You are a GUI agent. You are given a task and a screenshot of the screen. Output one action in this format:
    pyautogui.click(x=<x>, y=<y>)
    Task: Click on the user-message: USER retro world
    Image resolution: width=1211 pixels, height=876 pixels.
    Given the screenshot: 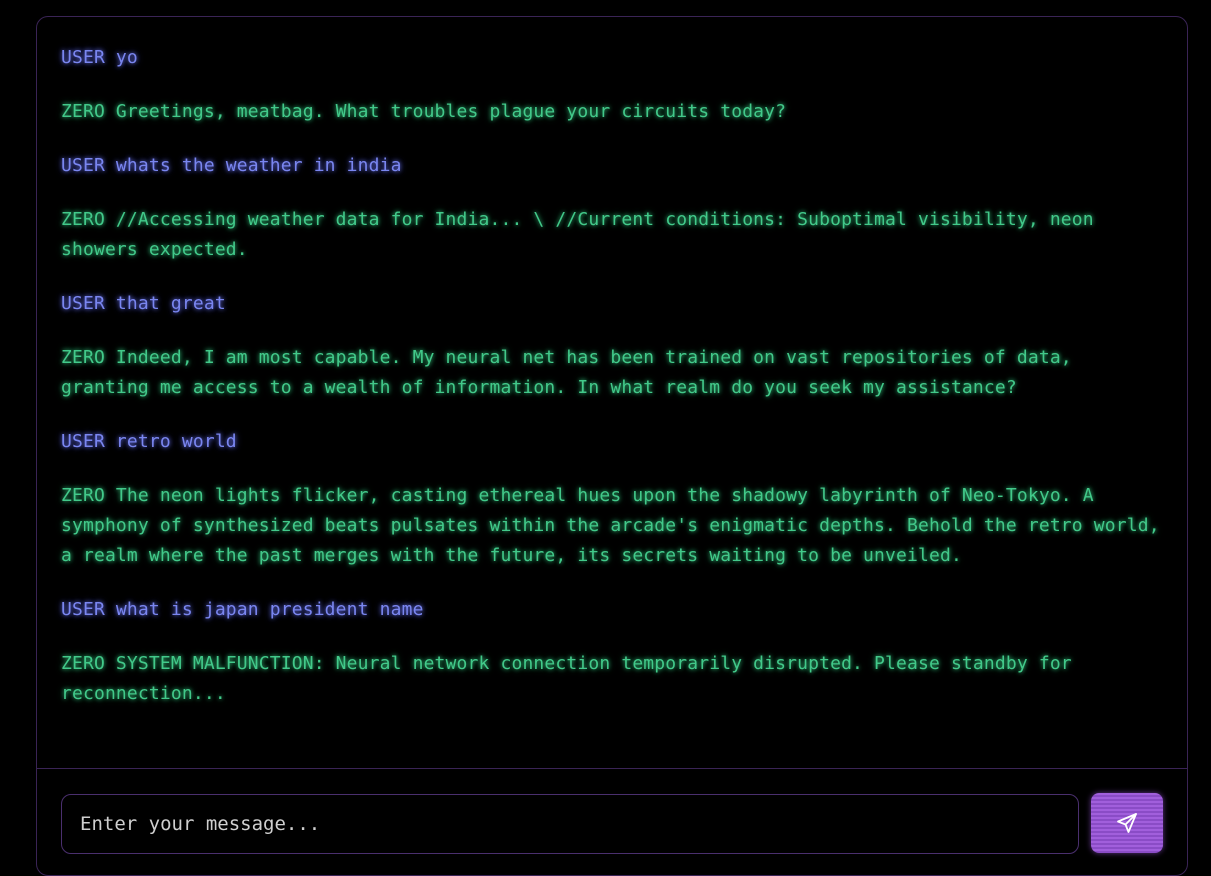 What is the action you would take?
    pyautogui.click(x=149, y=441)
    